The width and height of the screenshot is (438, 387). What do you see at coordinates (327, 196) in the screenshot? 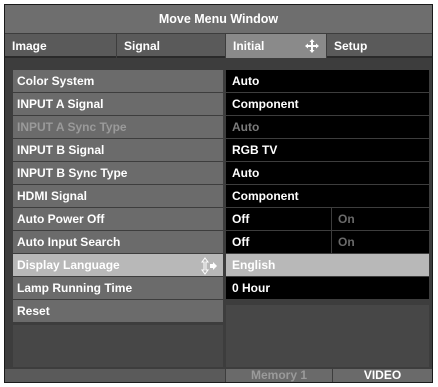
I see `row-value-hdmi-signal: Component` at bounding box center [327, 196].